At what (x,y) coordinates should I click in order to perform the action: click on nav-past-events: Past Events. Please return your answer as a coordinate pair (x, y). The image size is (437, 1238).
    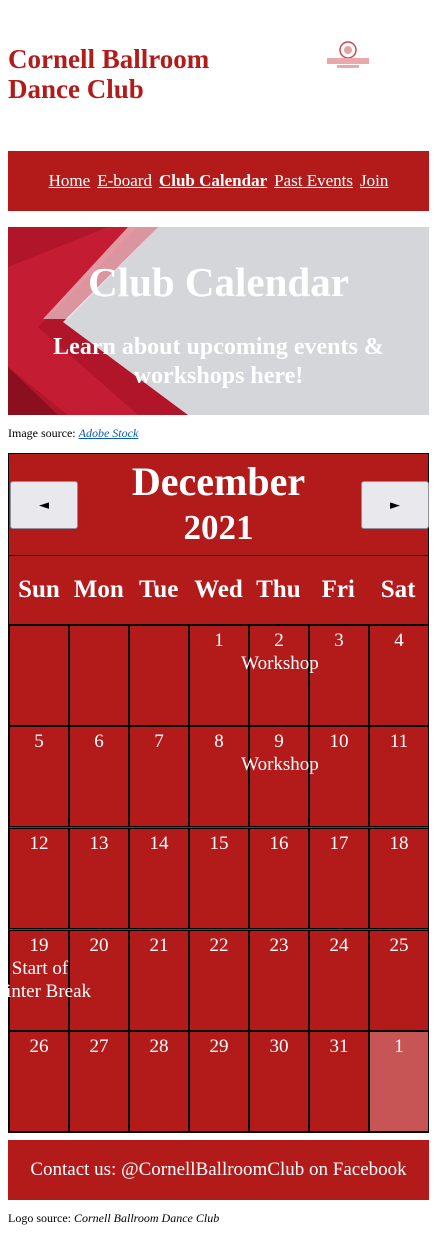
    Looking at the image, I should click on (313, 181).